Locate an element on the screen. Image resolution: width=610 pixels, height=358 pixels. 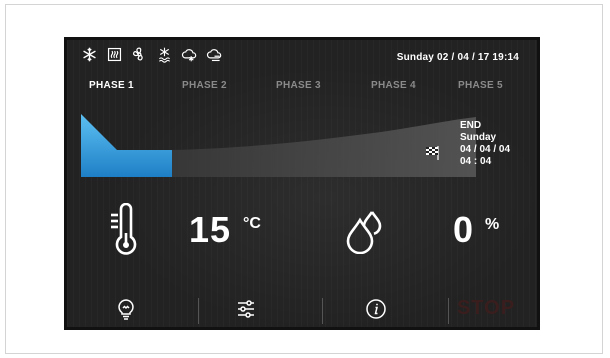
current-datetime: Sunday 02 / 04 / 17 19:14 is located at coordinates (457, 57).